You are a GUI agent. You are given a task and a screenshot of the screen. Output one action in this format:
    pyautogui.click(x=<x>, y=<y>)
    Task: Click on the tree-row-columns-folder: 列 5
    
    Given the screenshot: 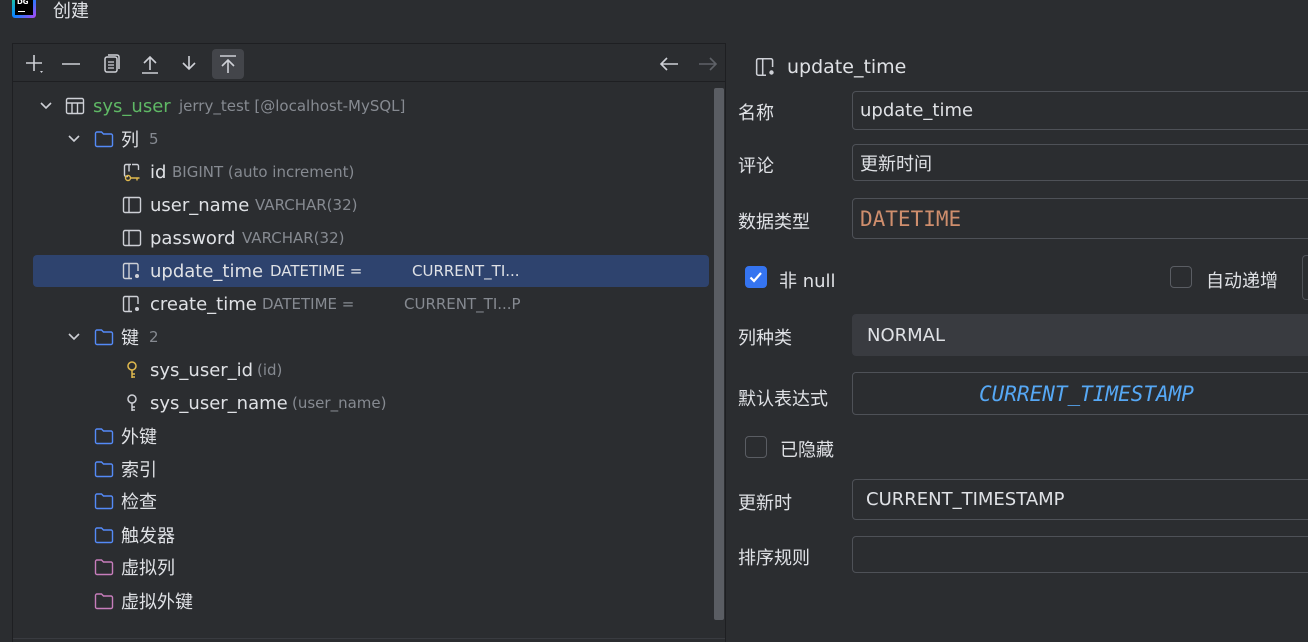 What is the action you would take?
    pyautogui.click(x=371, y=139)
    